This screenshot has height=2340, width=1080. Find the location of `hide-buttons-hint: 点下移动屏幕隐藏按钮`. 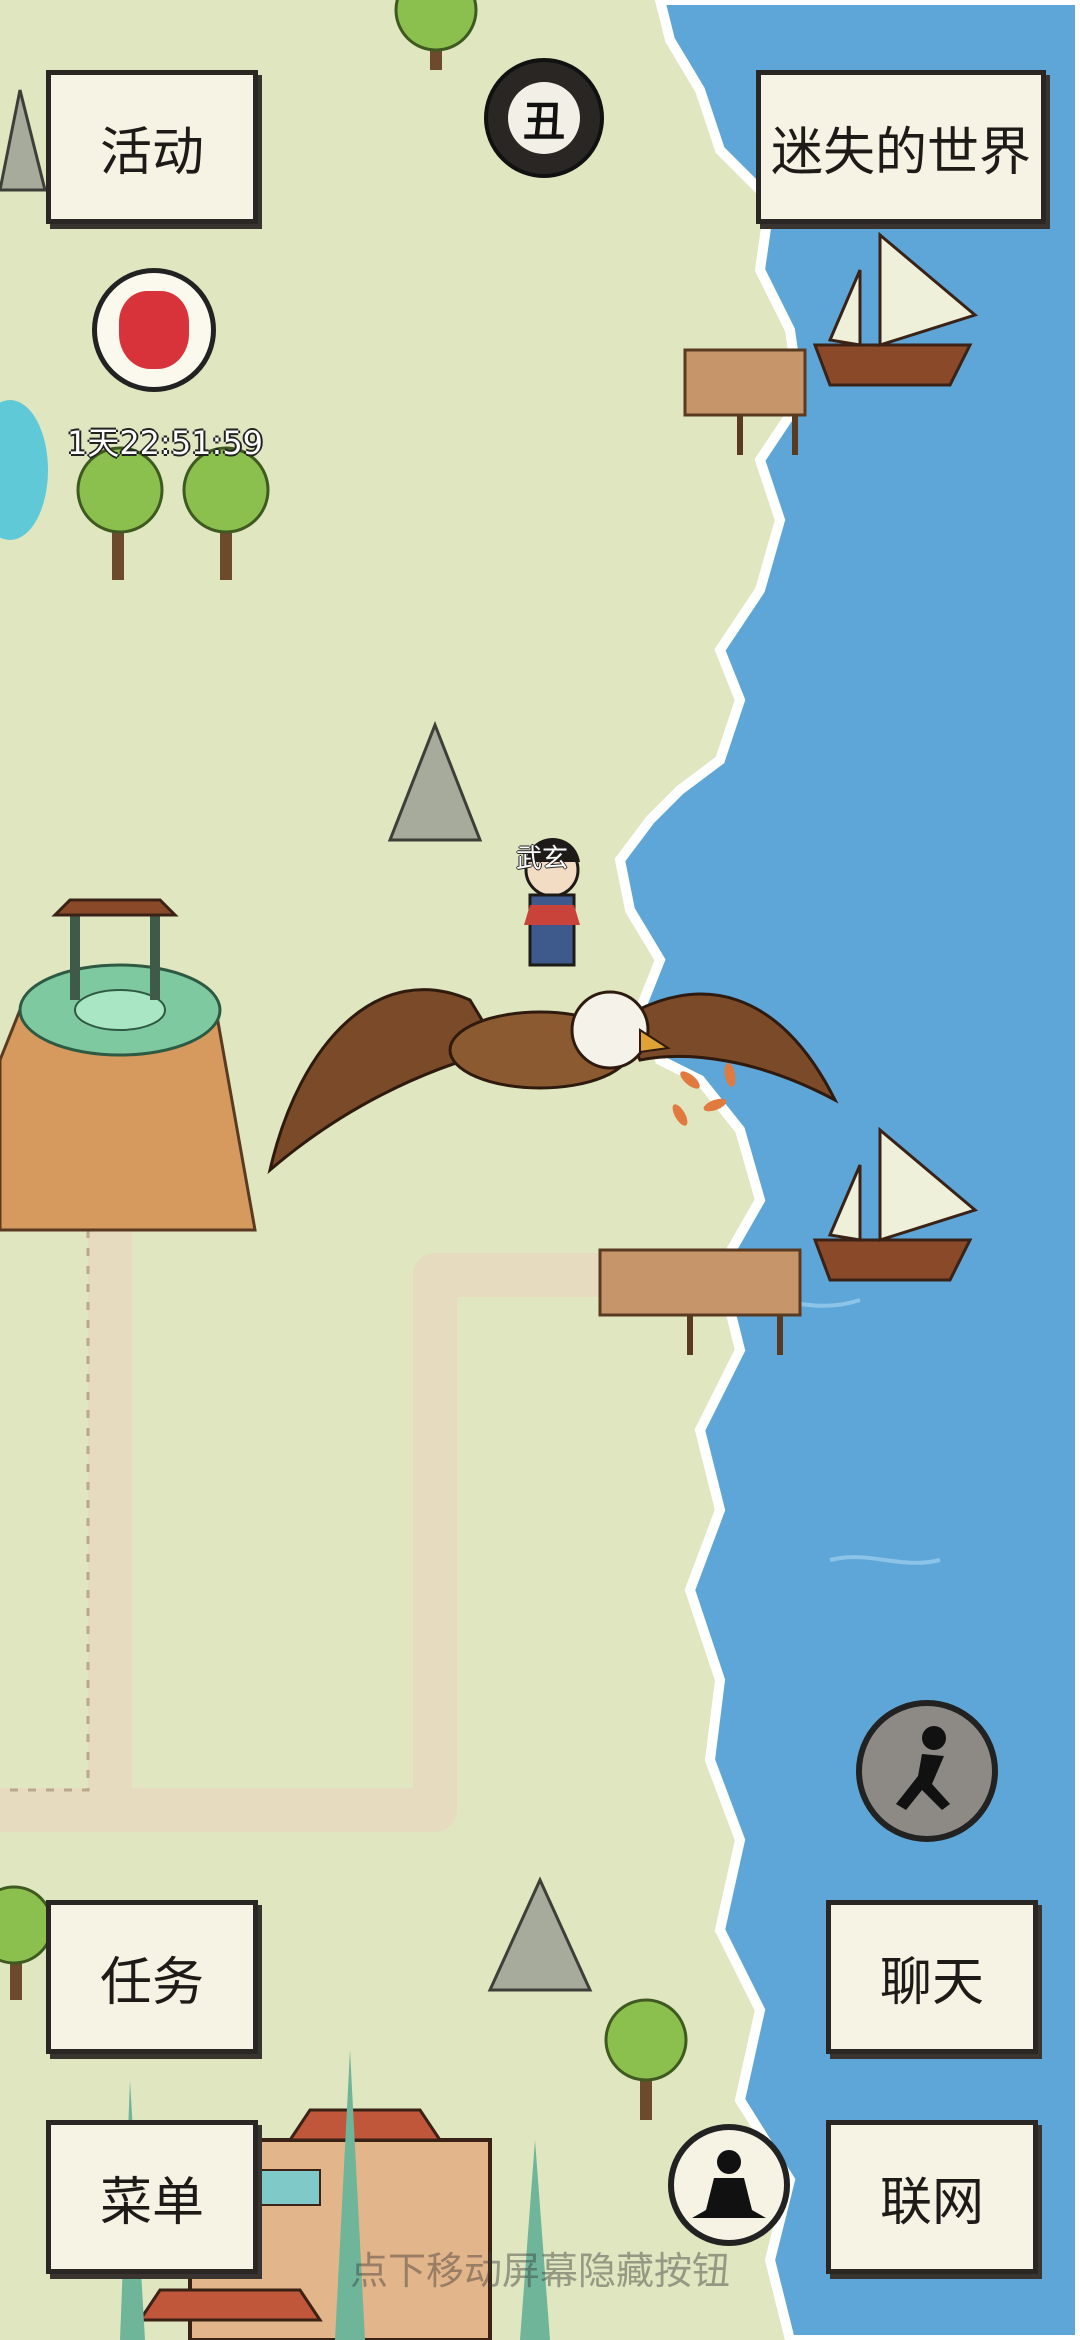

hide-buttons-hint: 点下移动屏幕隐藏按钮 is located at coordinates (540, 2271).